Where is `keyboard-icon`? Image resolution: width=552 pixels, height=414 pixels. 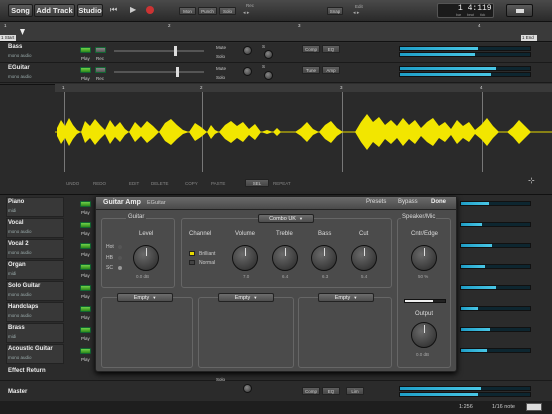
keyboard-icon is located at coordinates (534, 407).